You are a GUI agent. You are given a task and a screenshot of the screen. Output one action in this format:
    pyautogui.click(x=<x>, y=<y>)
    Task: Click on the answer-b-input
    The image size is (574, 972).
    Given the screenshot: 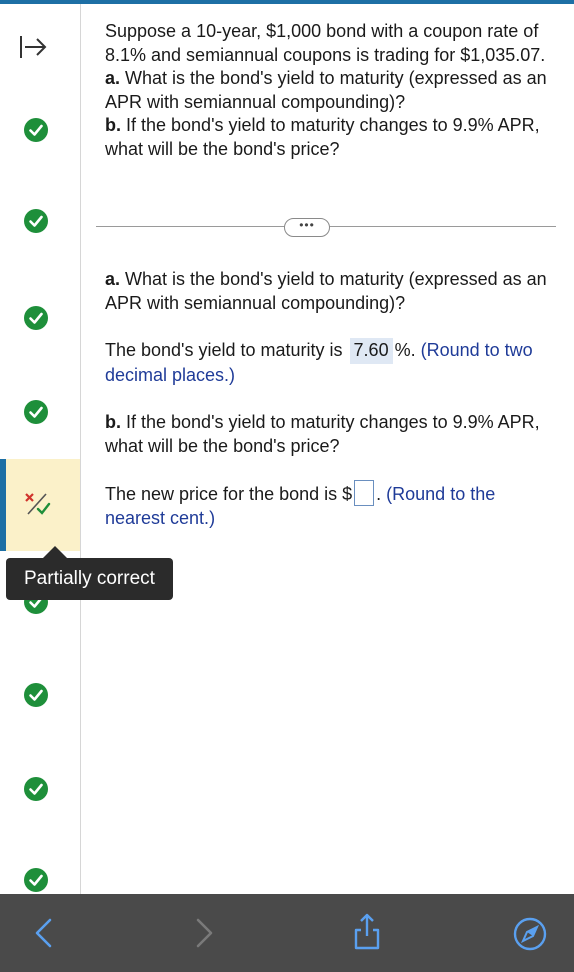 What is the action you would take?
    pyautogui.click(x=364, y=493)
    